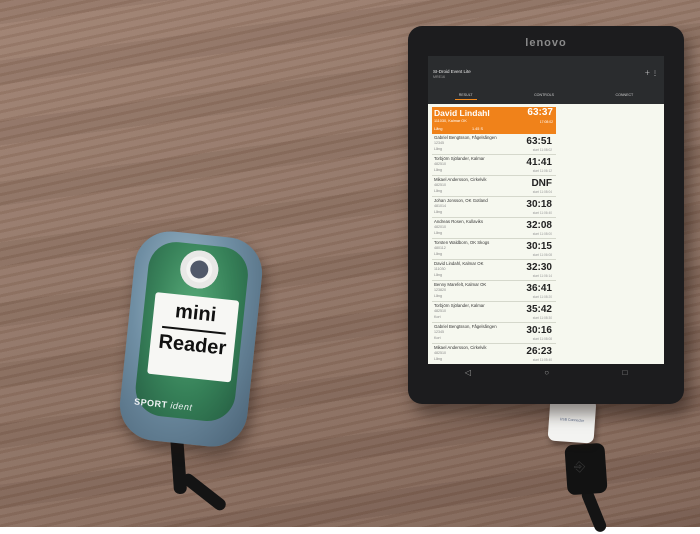 This screenshot has height=534, width=700. What do you see at coordinates (539, 141) in the screenshot?
I see `result-time: 63:51` at bounding box center [539, 141].